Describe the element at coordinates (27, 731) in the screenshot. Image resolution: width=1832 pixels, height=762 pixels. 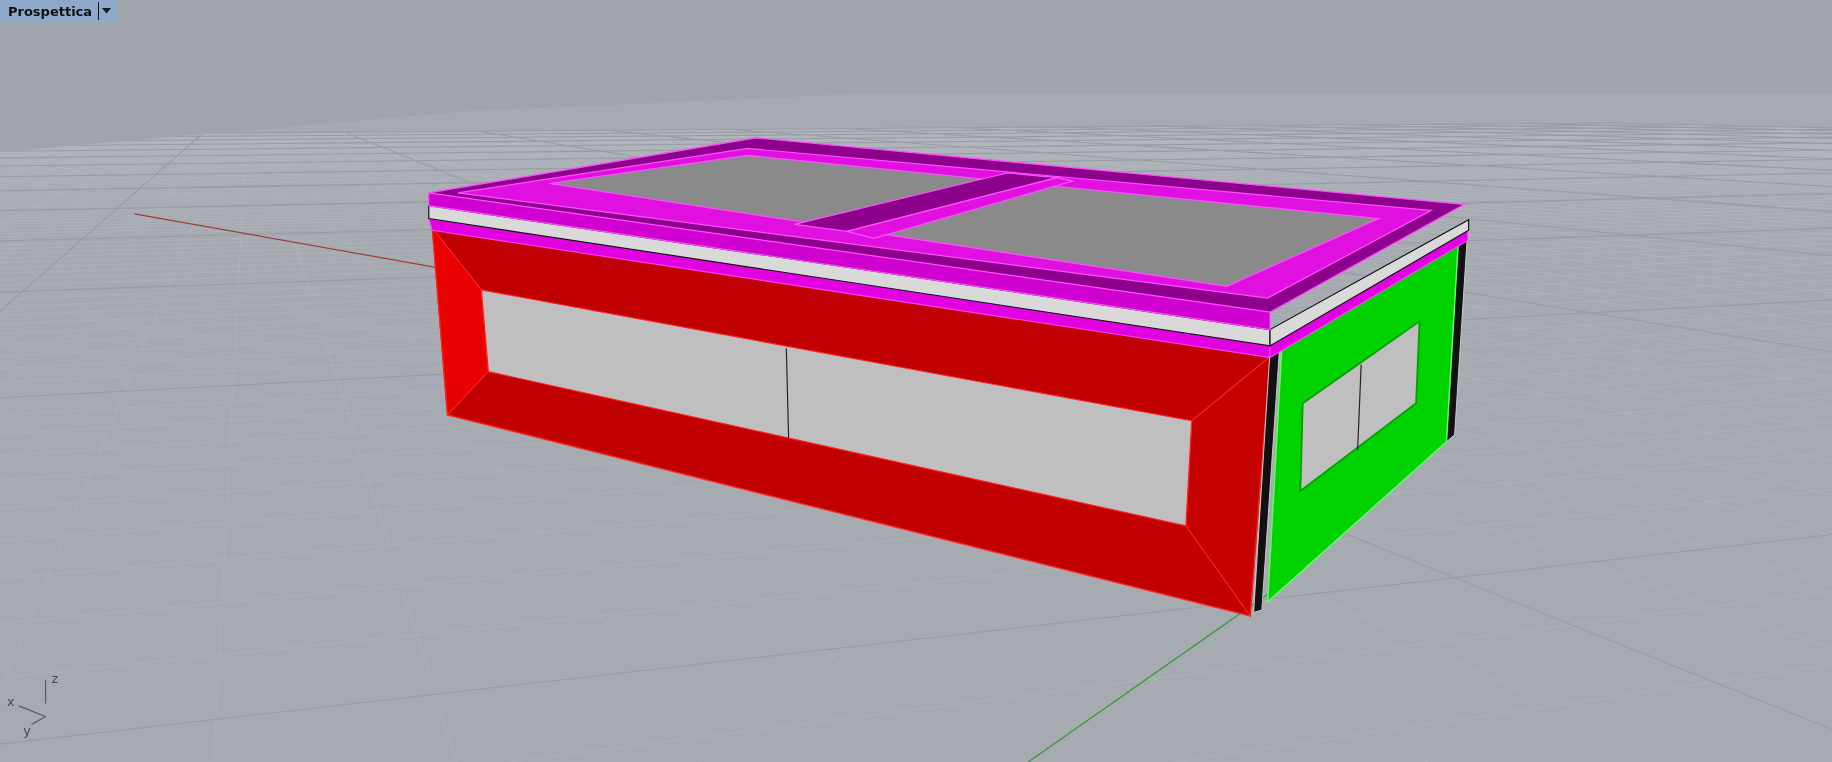
I see `axis-label: y` at that location.